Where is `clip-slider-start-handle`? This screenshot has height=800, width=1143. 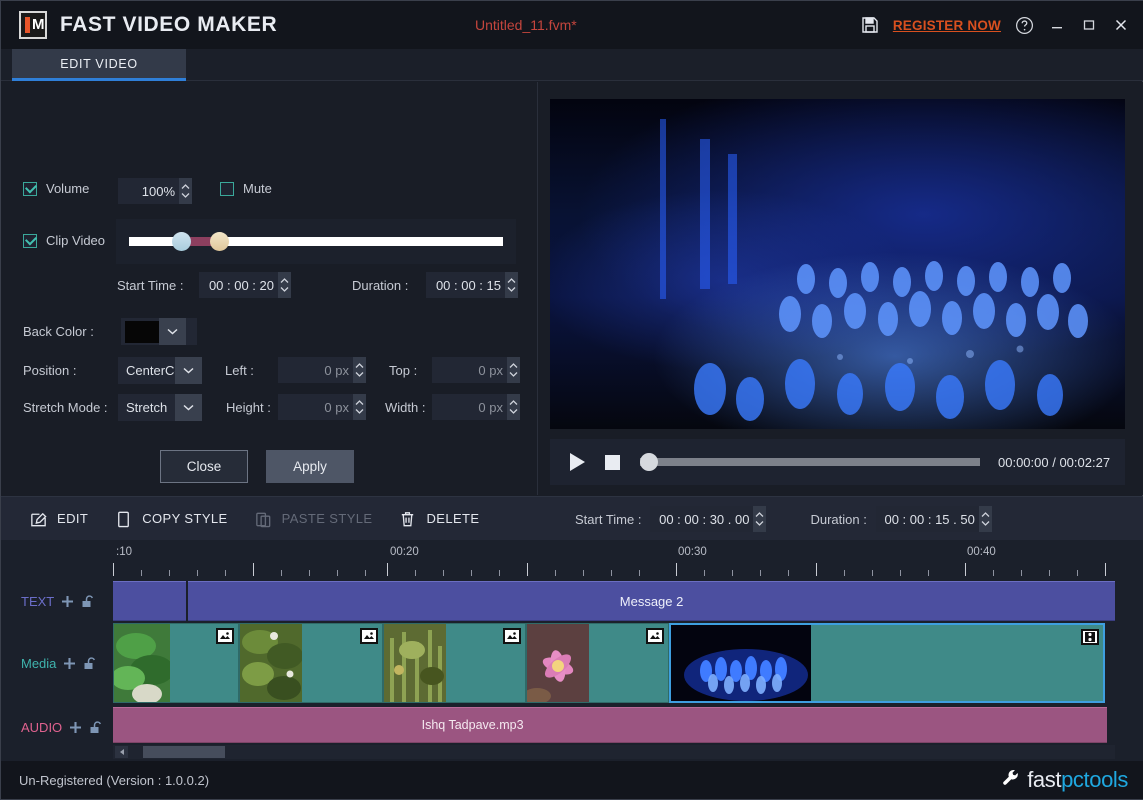 clip-slider-start-handle is located at coordinates (181, 241).